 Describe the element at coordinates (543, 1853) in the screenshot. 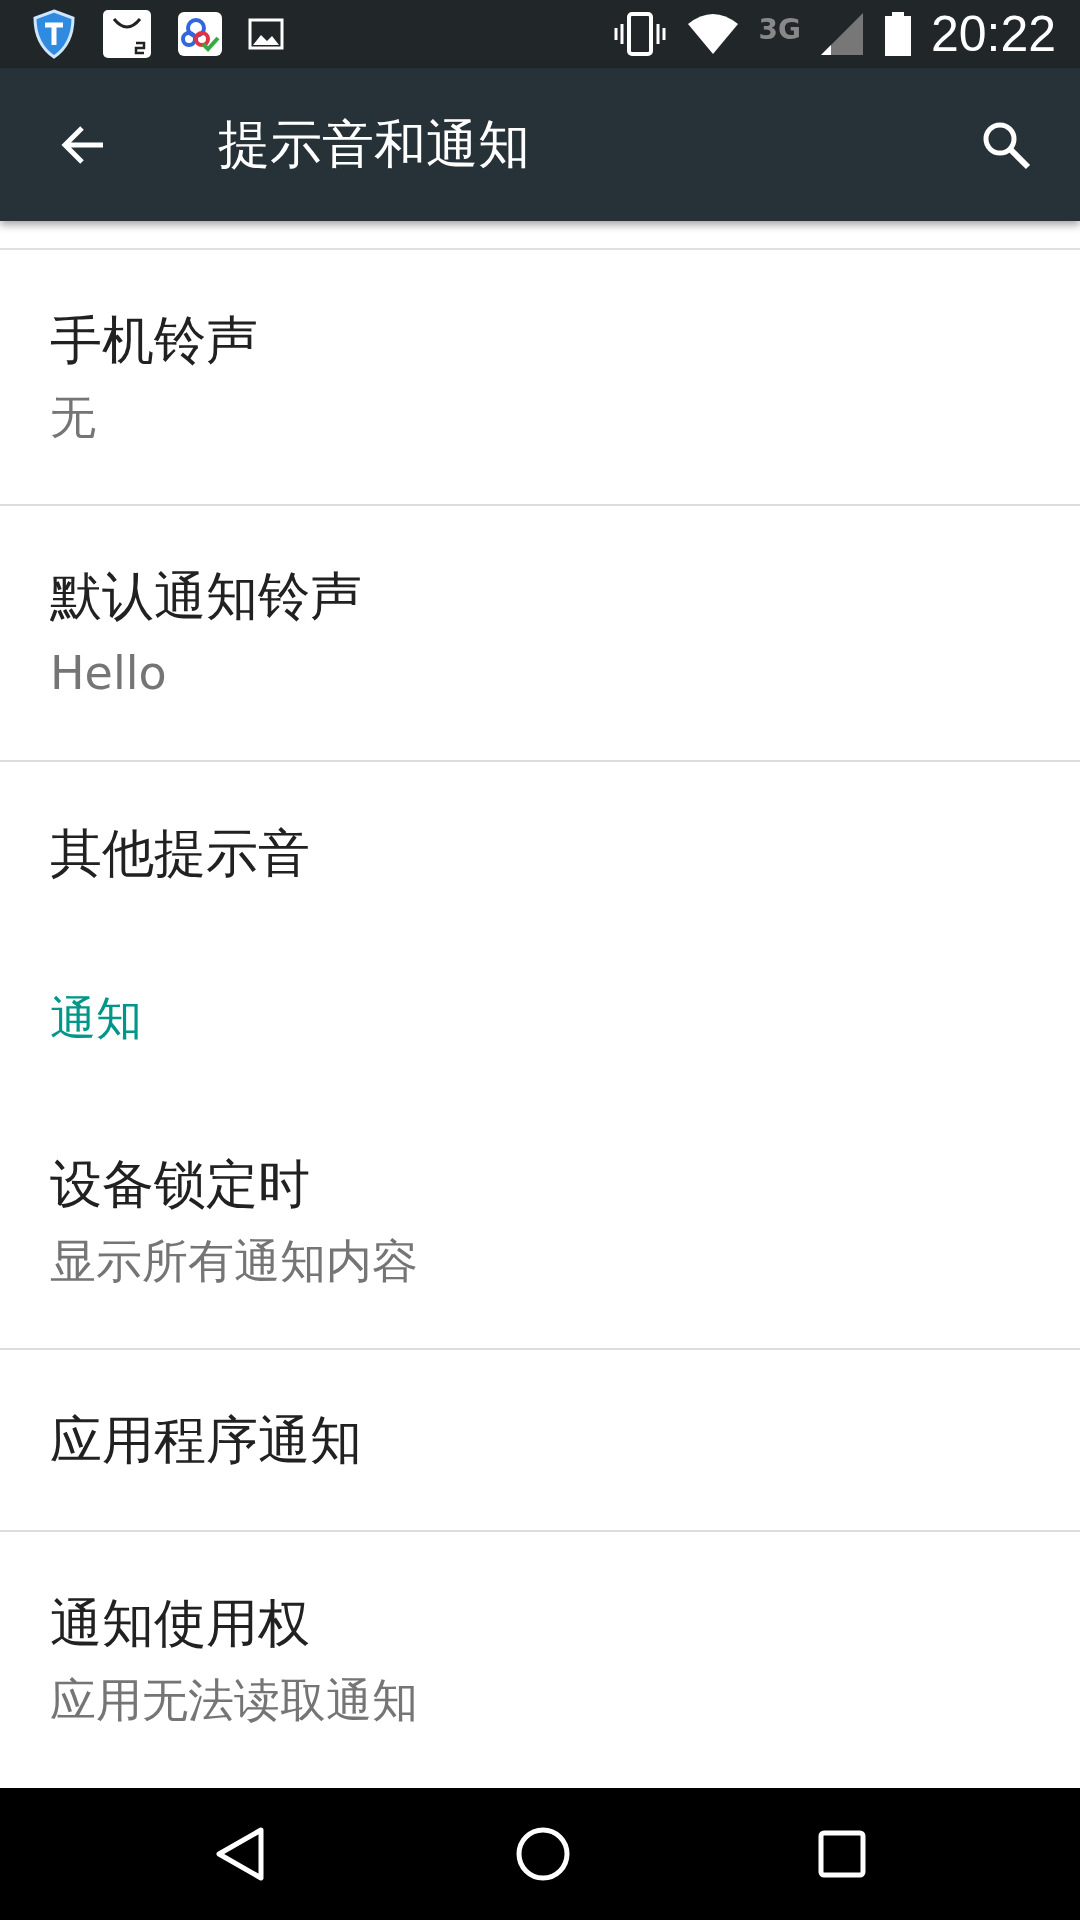

I see `home-icon` at that location.